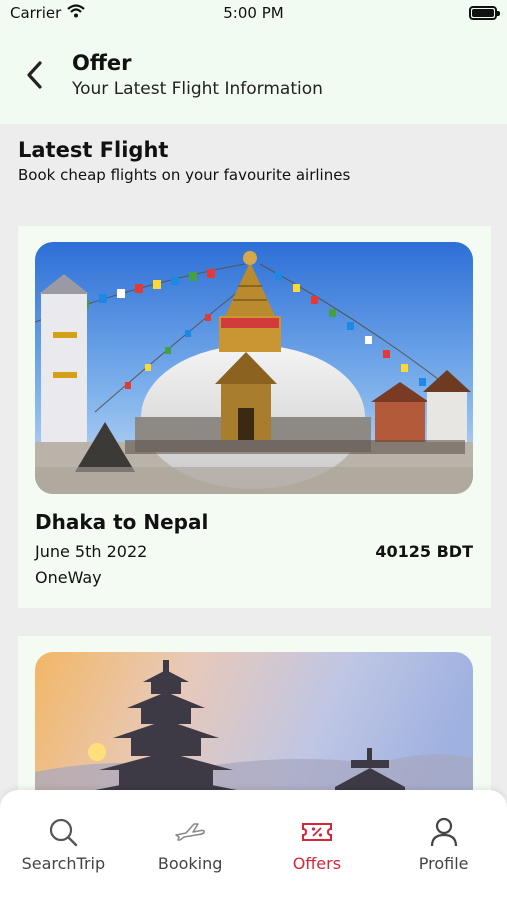 The image size is (507, 900). I want to click on status-bar: Carrier 5:00 PM, so click(253, 13).